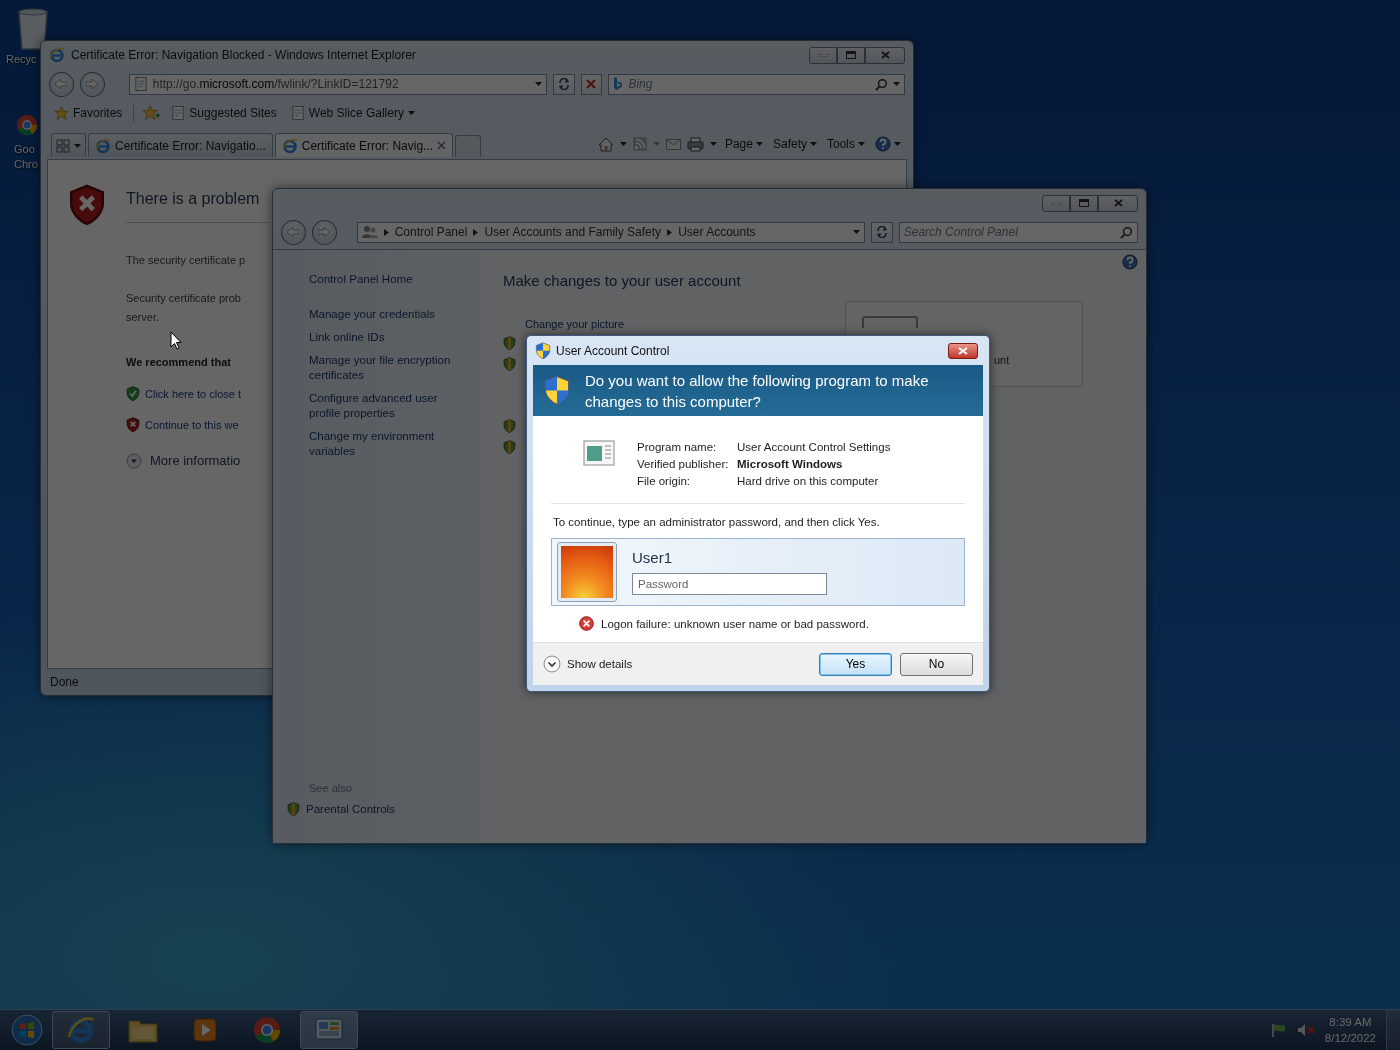  What do you see at coordinates (717, 232) in the screenshot?
I see `breadcrumb-item: User Accounts` at bounding box center [717, 232].